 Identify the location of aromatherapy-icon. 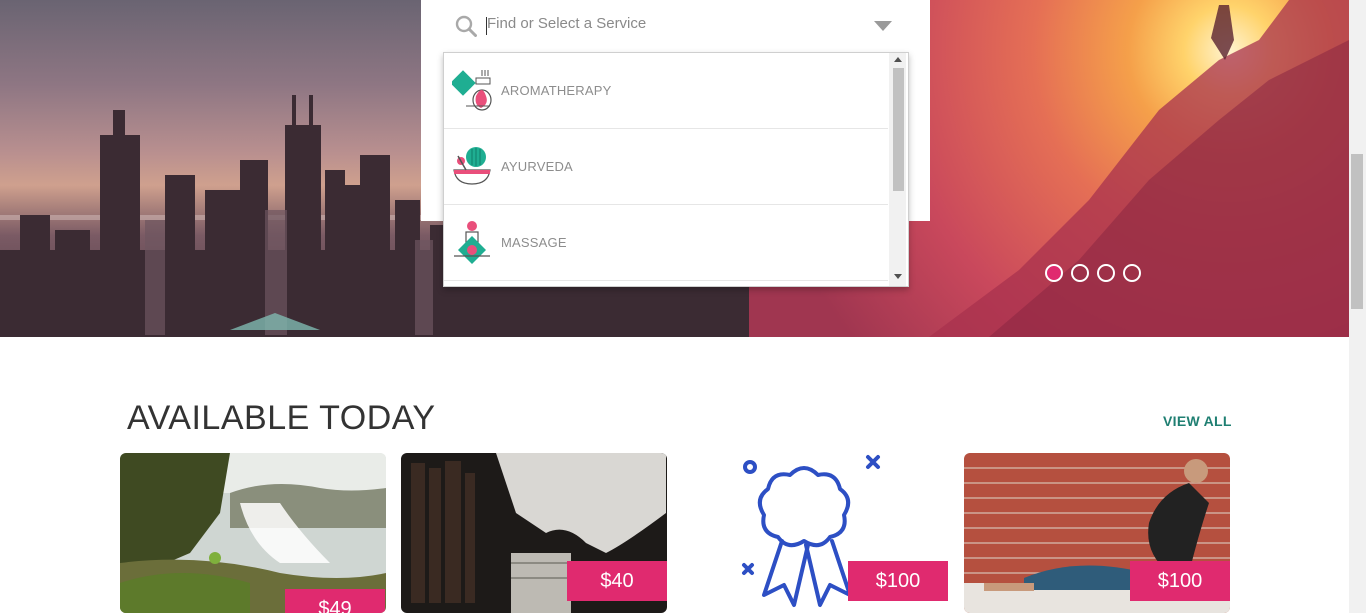
(472, 90).